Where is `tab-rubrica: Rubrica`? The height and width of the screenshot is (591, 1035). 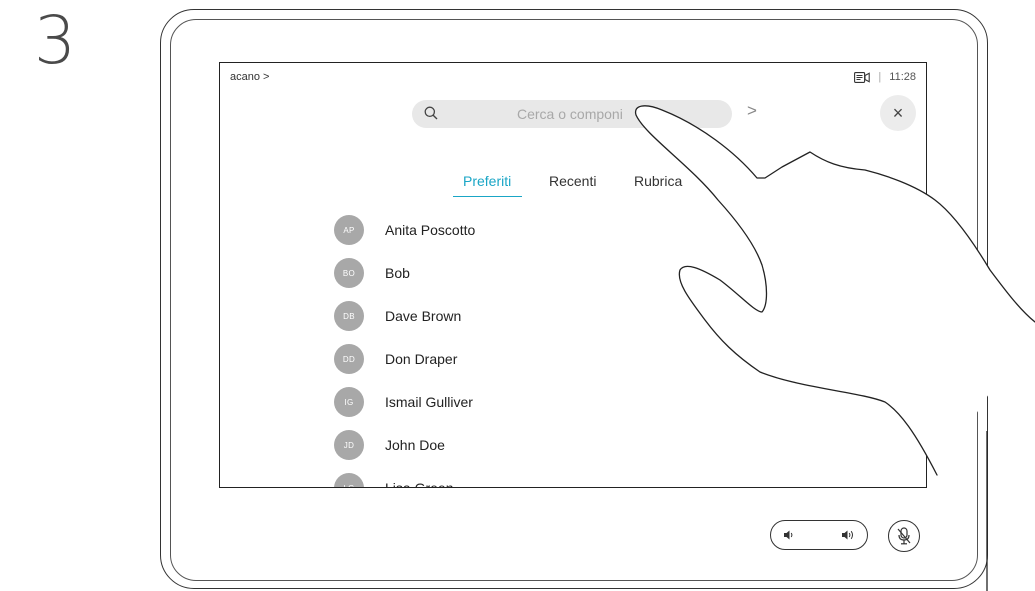 tab-rubrica: Rubrica is located at coordinates (658, 181).